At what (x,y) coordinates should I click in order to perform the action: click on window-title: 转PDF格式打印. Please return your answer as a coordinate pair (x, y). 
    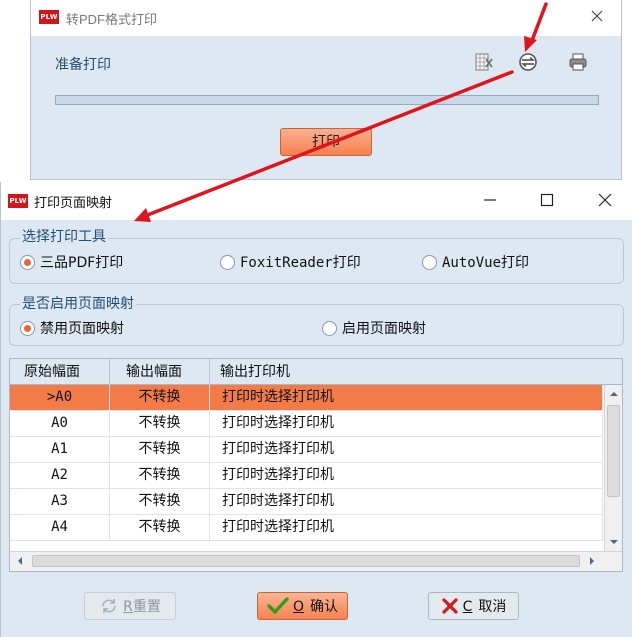
    Looking at the image, I should click on (112, 19).